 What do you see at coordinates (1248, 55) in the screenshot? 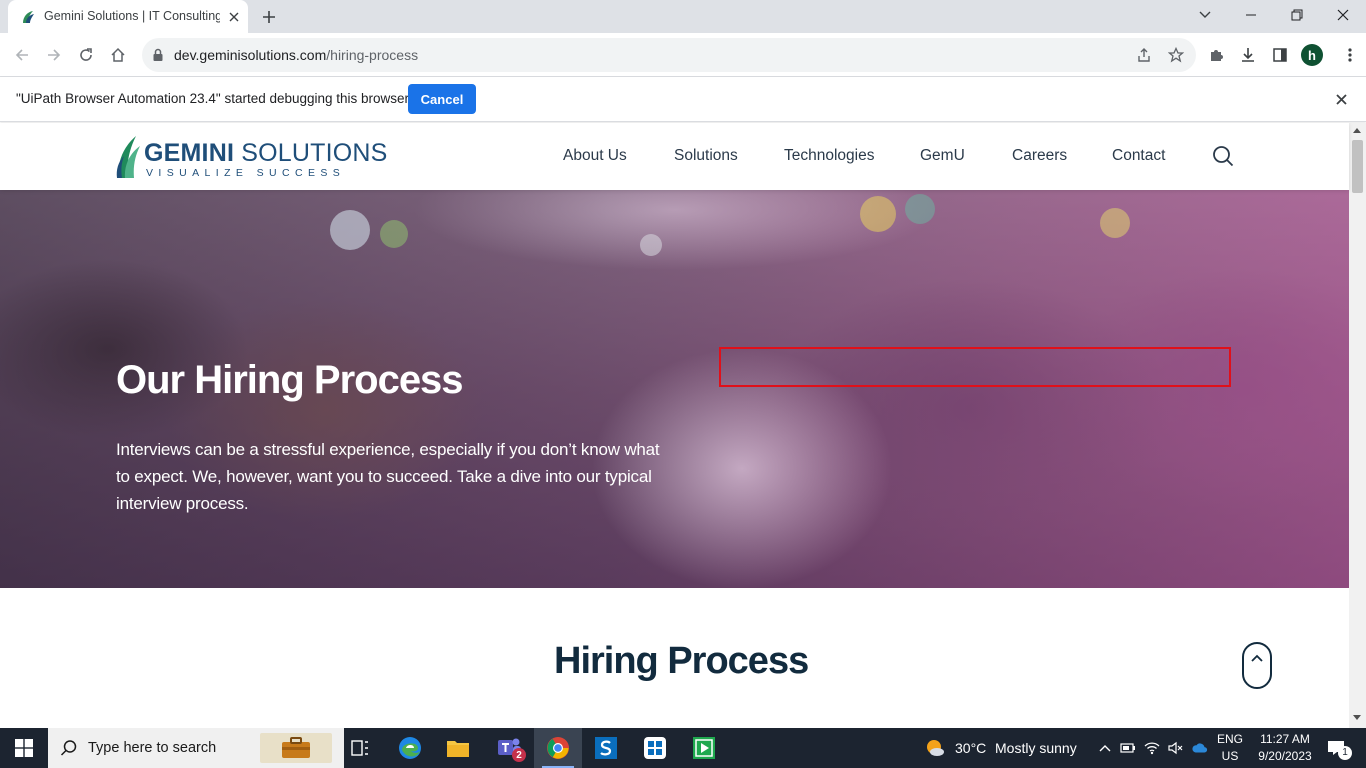
I see `downloads-icon` at bounding box center [1248, 55].